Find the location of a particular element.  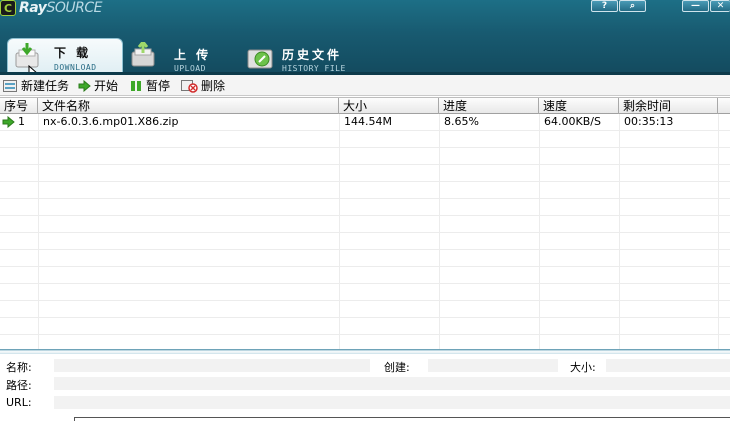

delete-button: 删除 is located at coordinates (203, 85).